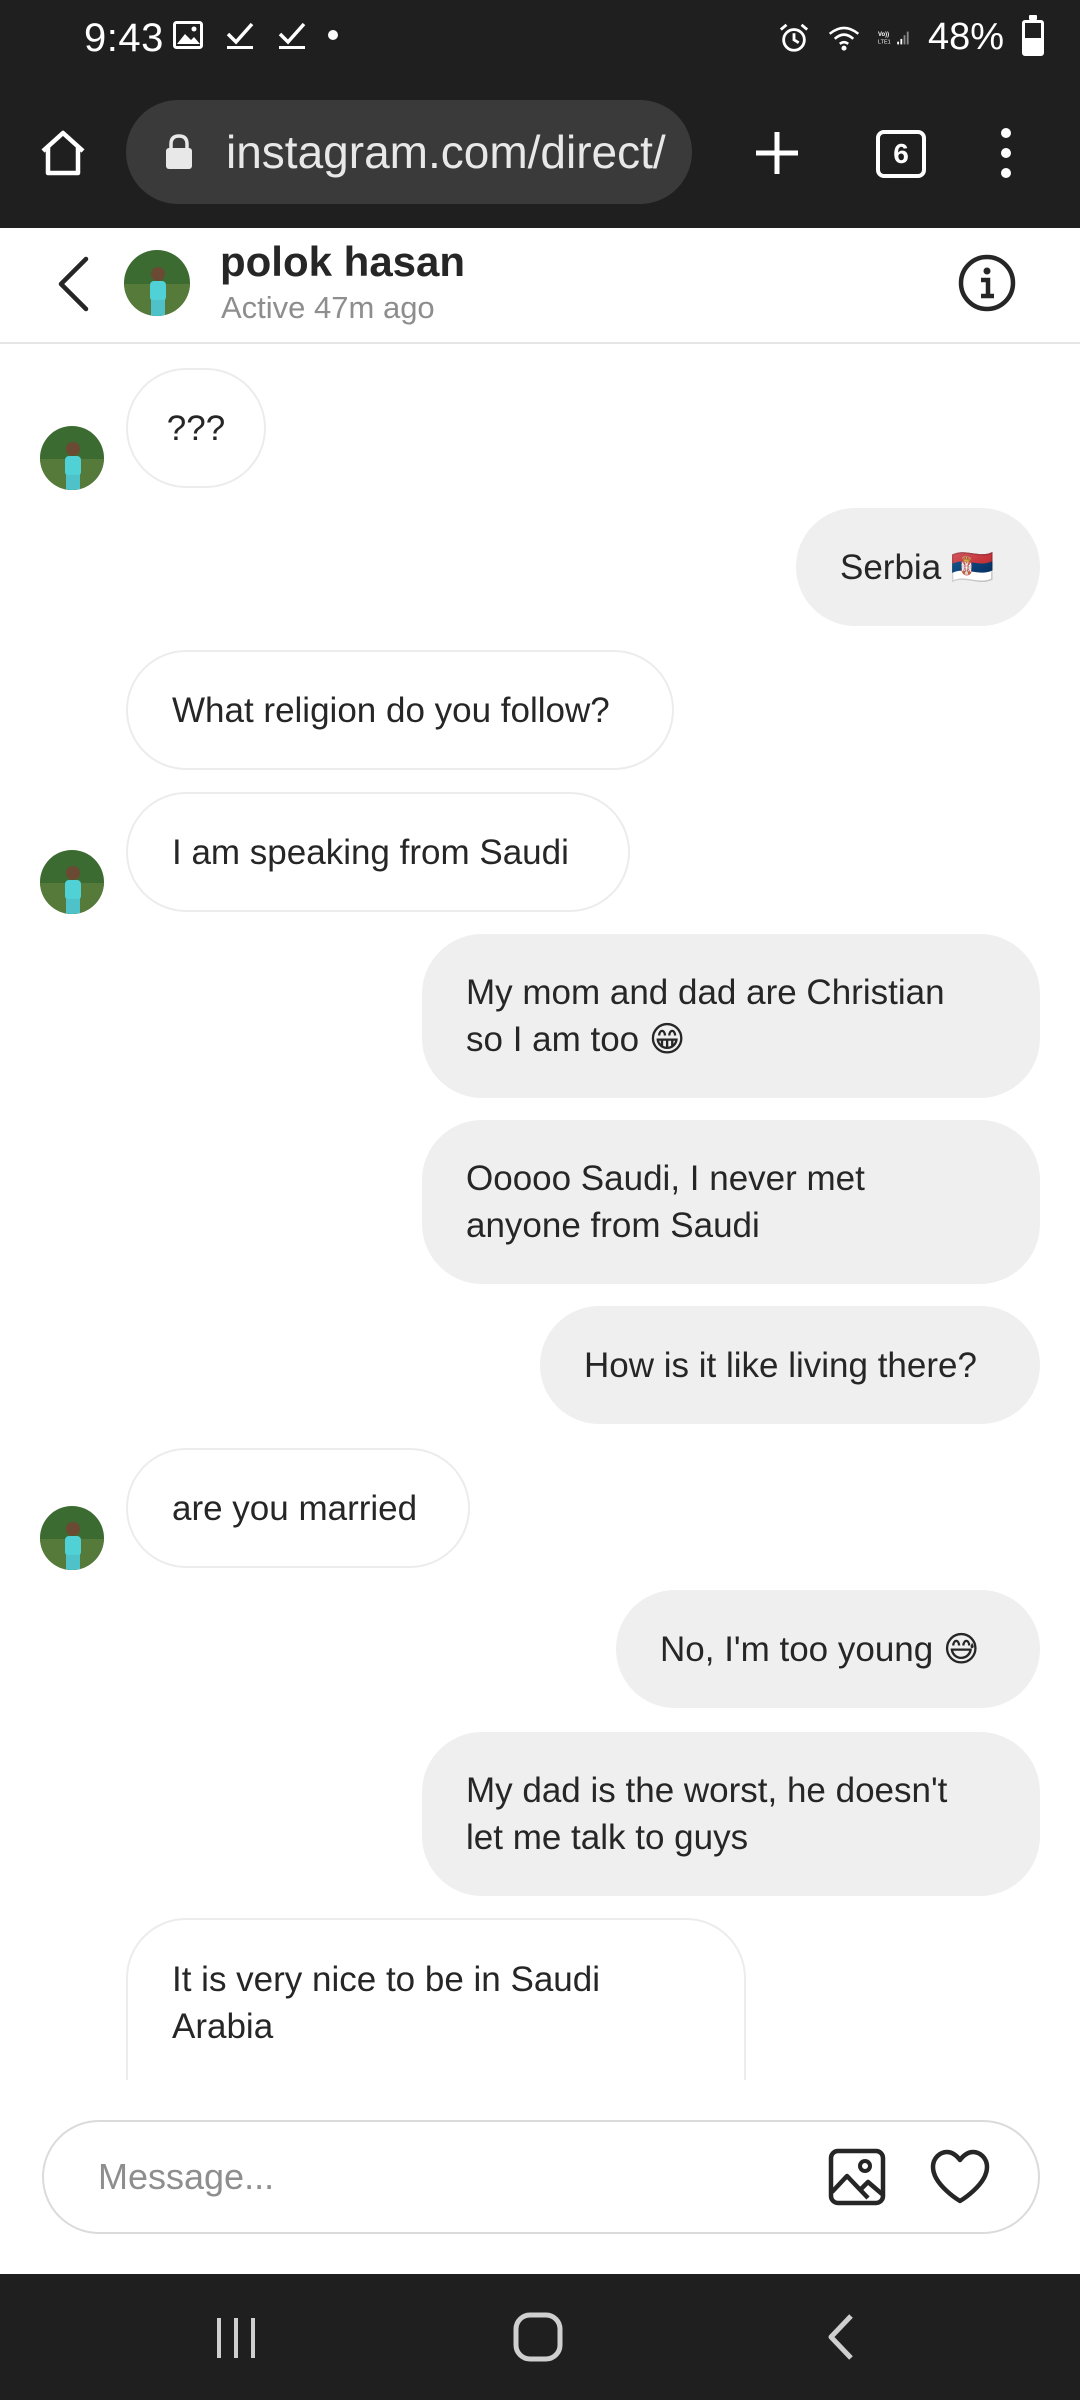  I want to click on recent-apps-icon, so click(236, 2338).